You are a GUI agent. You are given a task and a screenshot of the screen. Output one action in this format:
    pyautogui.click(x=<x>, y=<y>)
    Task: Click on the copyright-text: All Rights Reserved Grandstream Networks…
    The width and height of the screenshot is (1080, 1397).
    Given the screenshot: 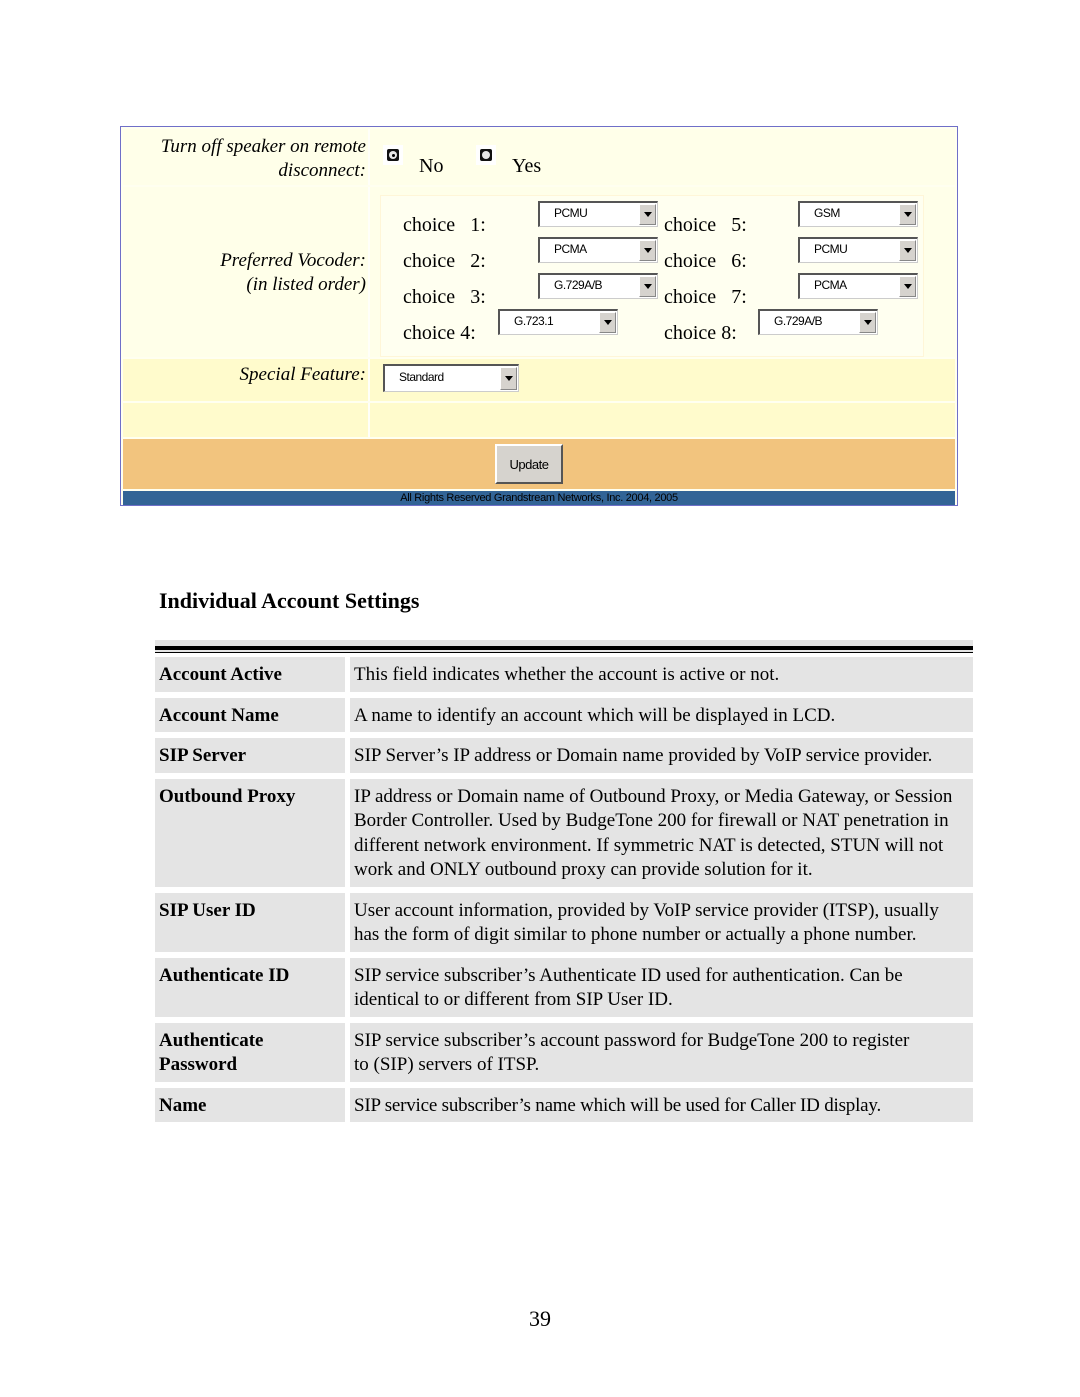 What is the action you would take?
    pyautogui.click(x=539, y=498)
    